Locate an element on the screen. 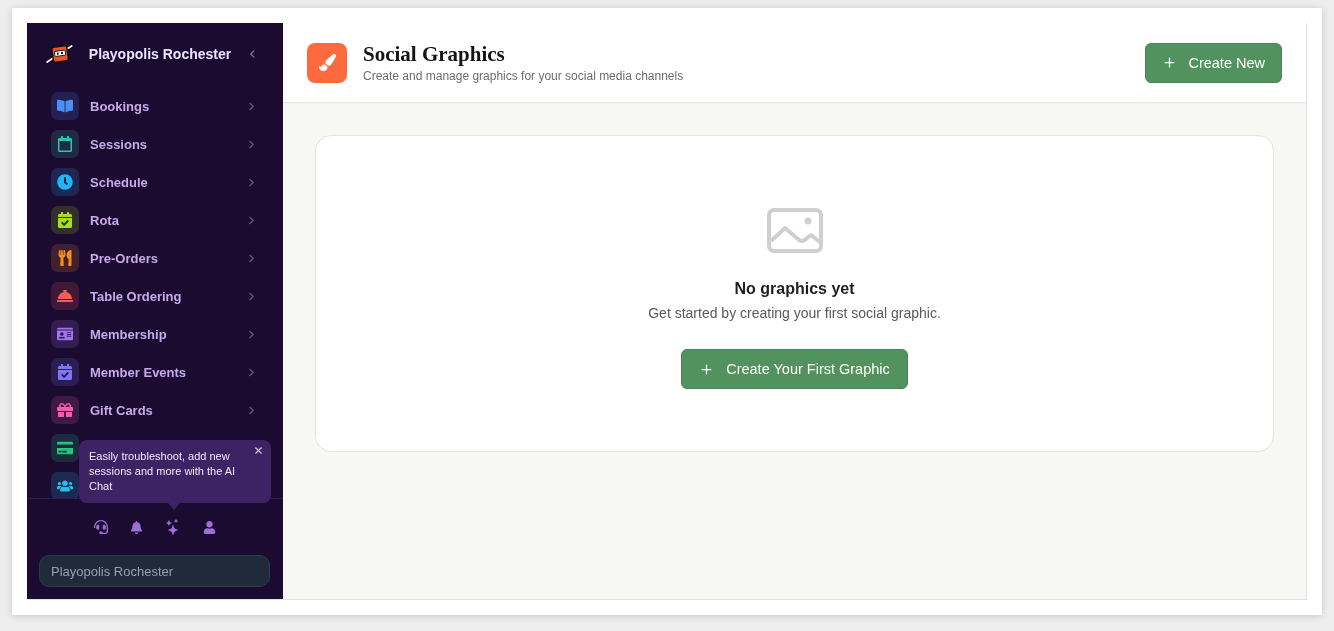 The width and height of the screenshot is (1334, 631). page-subtitle: Create and manage graphics for your social media channels is located at coordinates (523, 76).